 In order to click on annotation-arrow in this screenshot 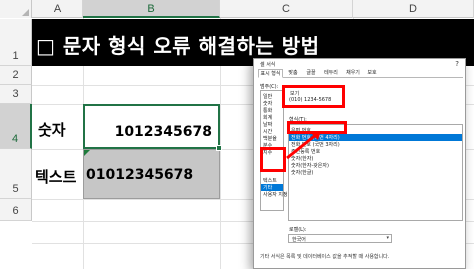, I will do `click(303, 145)`.